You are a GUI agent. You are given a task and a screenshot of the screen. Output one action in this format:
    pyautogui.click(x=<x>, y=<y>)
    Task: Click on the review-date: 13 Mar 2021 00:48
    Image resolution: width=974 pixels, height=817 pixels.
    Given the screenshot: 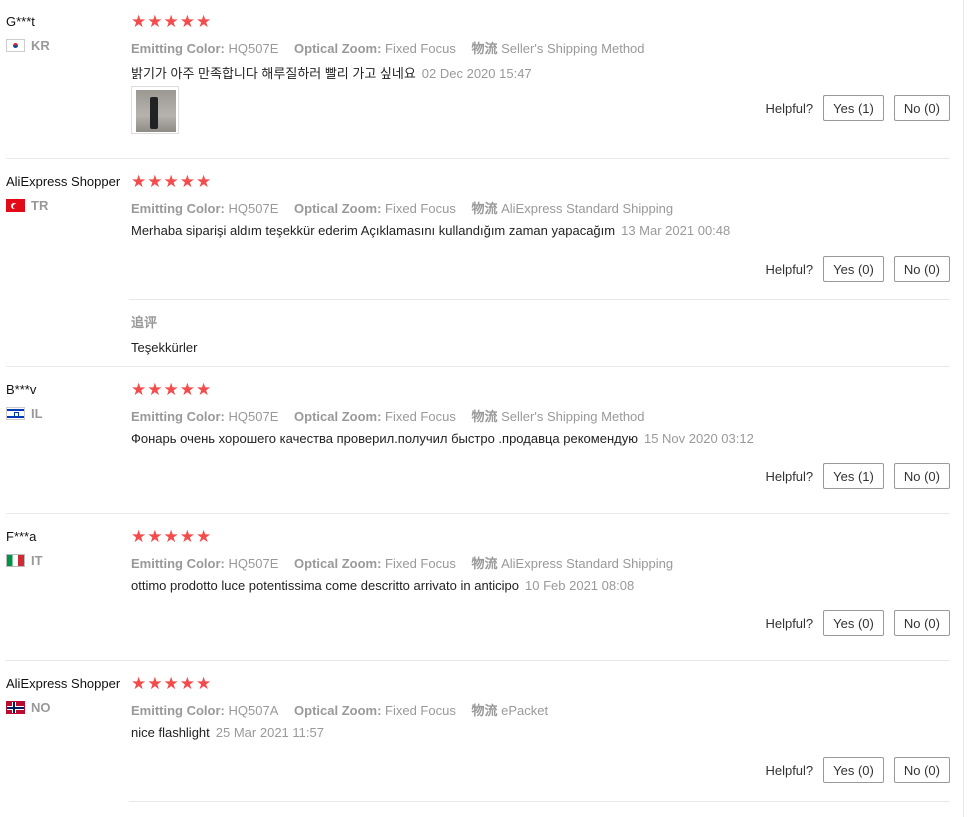 What is the action you would take?
    pyautogui.click(x=676, y=230)
    